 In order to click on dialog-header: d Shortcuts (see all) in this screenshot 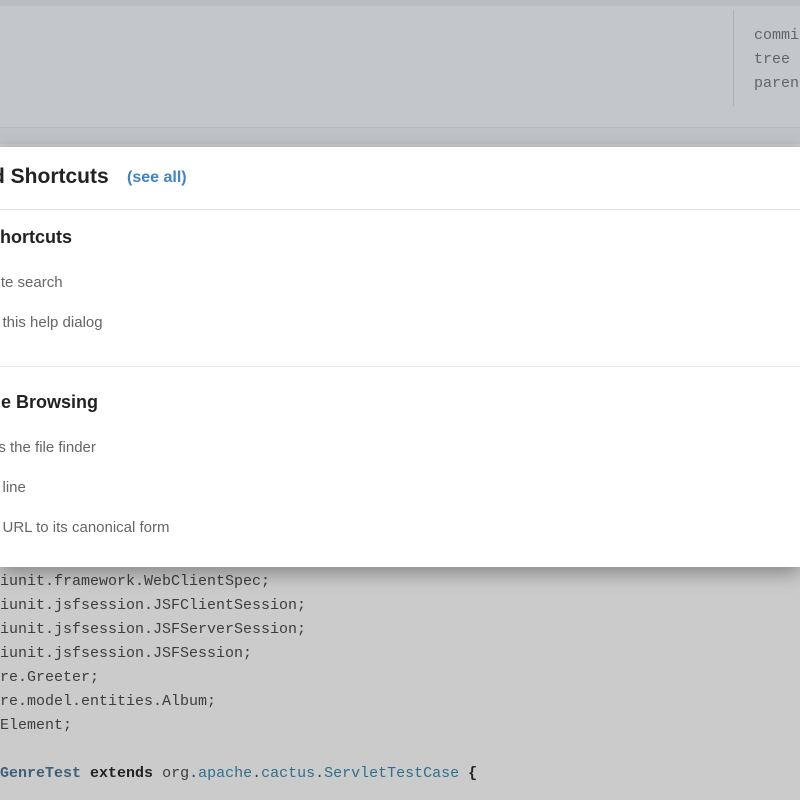, I will do `click(400, 178)`.